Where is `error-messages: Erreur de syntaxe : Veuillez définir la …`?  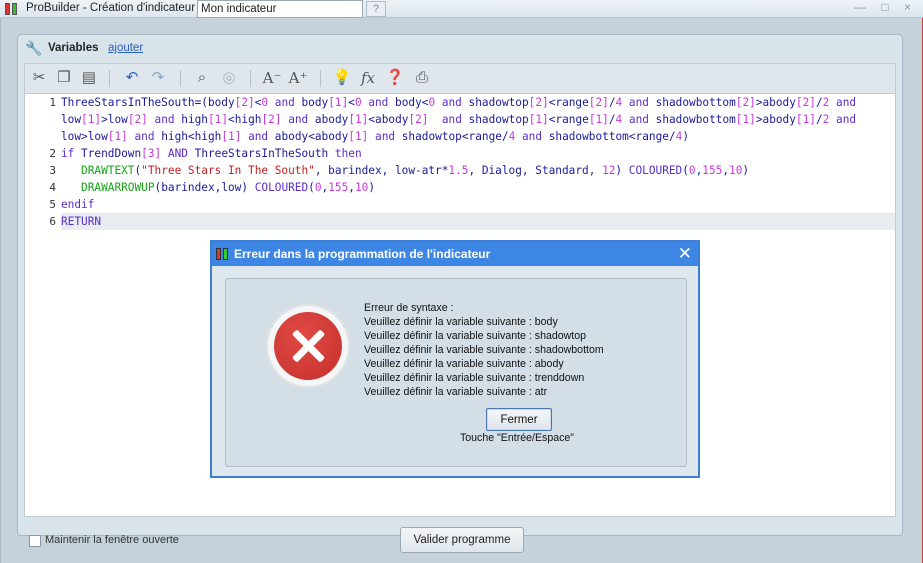
error-messages: Erreur de syntaxe : Veuillez définir la … is located at coordinates (484, 350).